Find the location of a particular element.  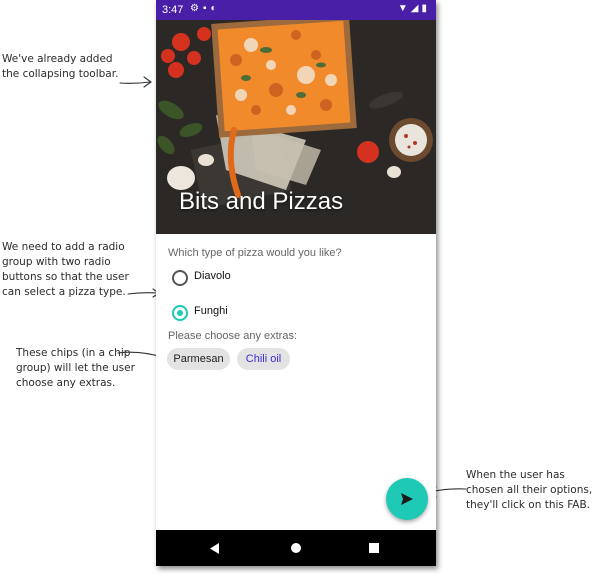

sd-card-icon: ▪ is located at coordinates (206, 8).